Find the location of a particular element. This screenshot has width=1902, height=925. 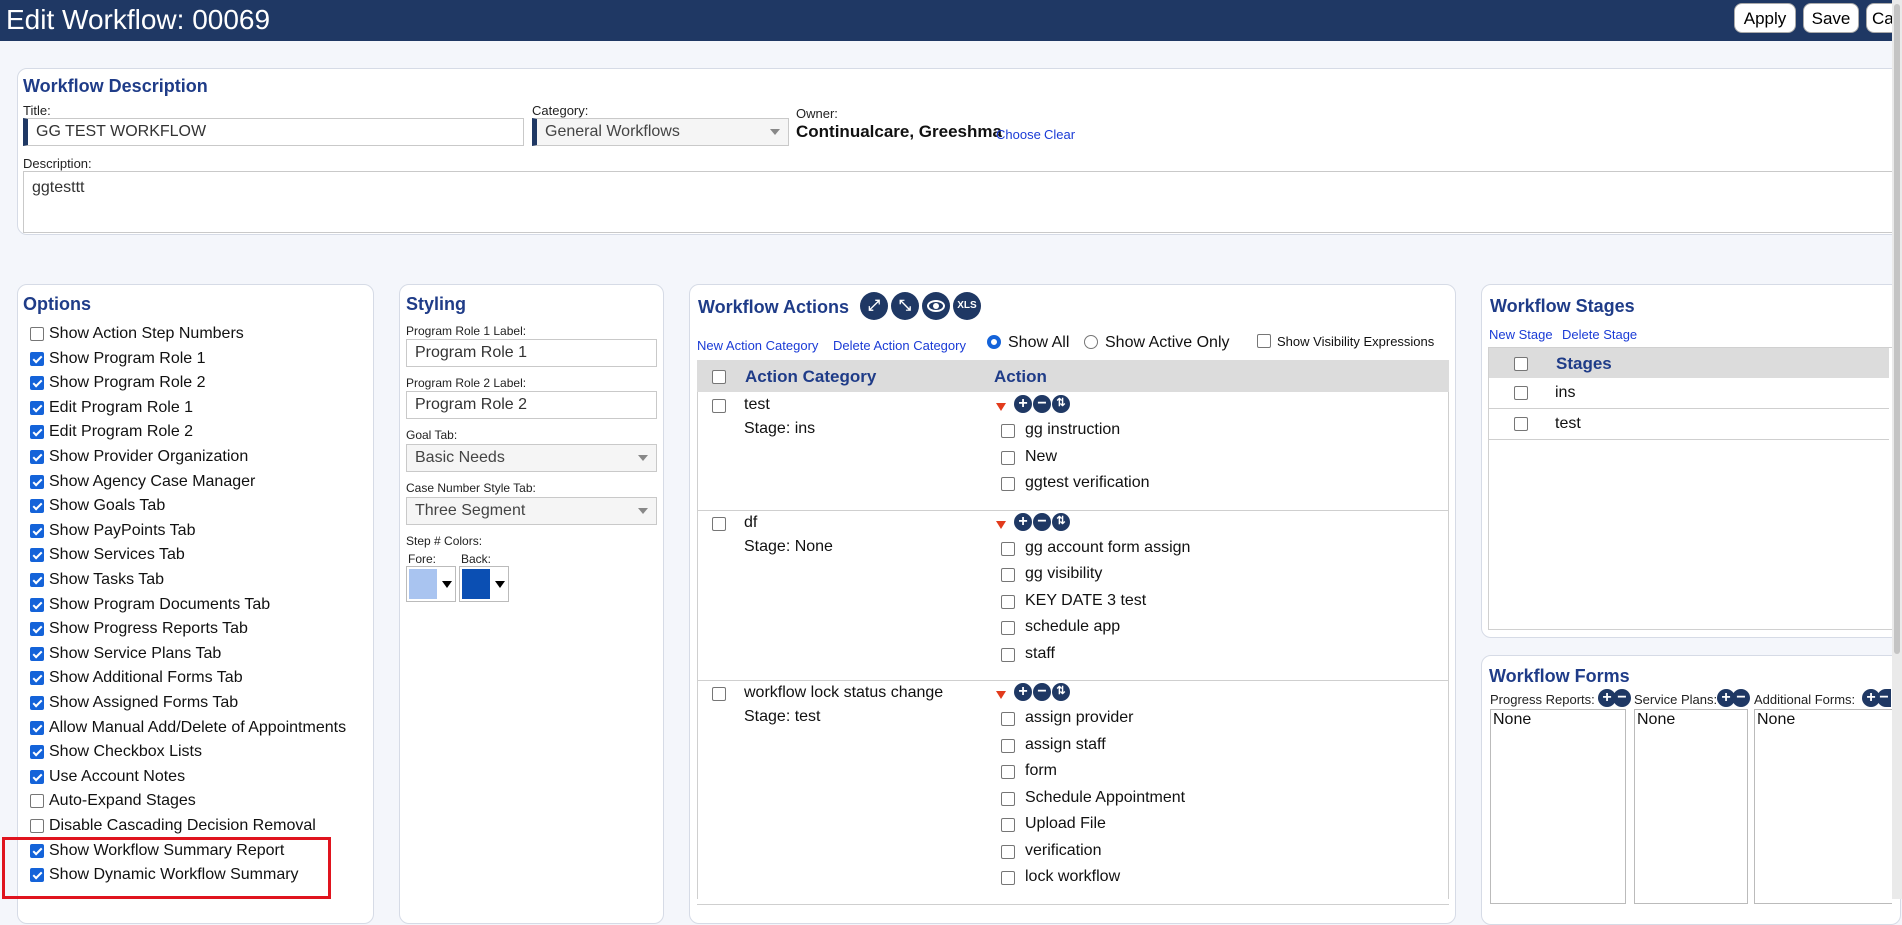

expand-all-icon: ⤢ is located at coordinates (874, 306).